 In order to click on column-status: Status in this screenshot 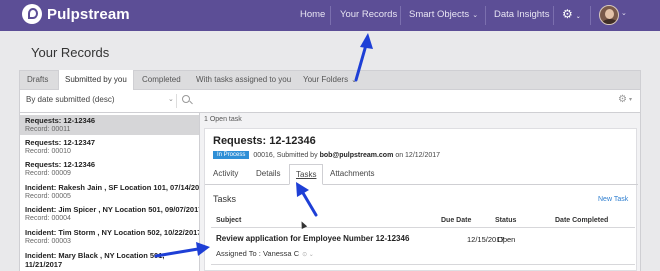, I will do `click(506, 220)`.